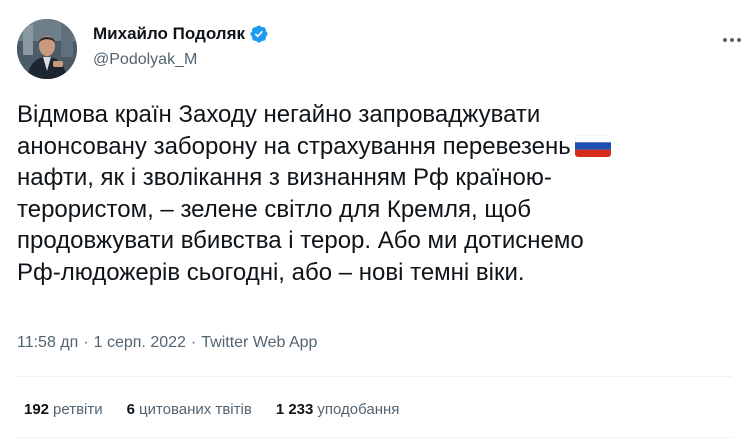 The height and width of the screenshot is (439, 747). What do you see at coordinates (259, 342) in the screenshot?
I see `tweet-source-link: Twitter Web App` at bounding box center [259, 342].